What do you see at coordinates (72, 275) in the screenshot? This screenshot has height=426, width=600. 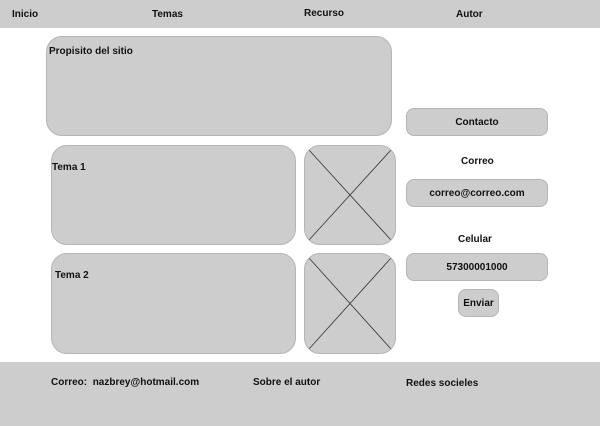 I see `topic-2-label: Tema 2` at bounding box center [72, 275].